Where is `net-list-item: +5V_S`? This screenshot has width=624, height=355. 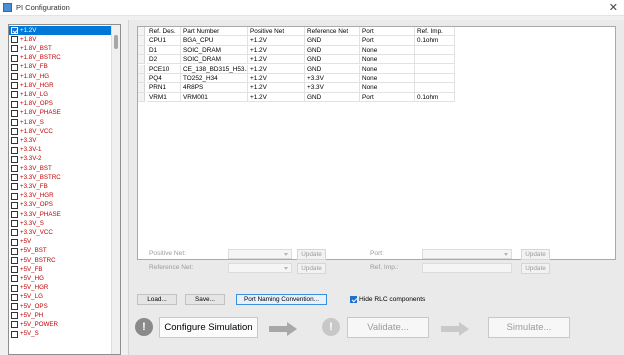
net-list-item: +5V_S is located at coordinates (60, 334).